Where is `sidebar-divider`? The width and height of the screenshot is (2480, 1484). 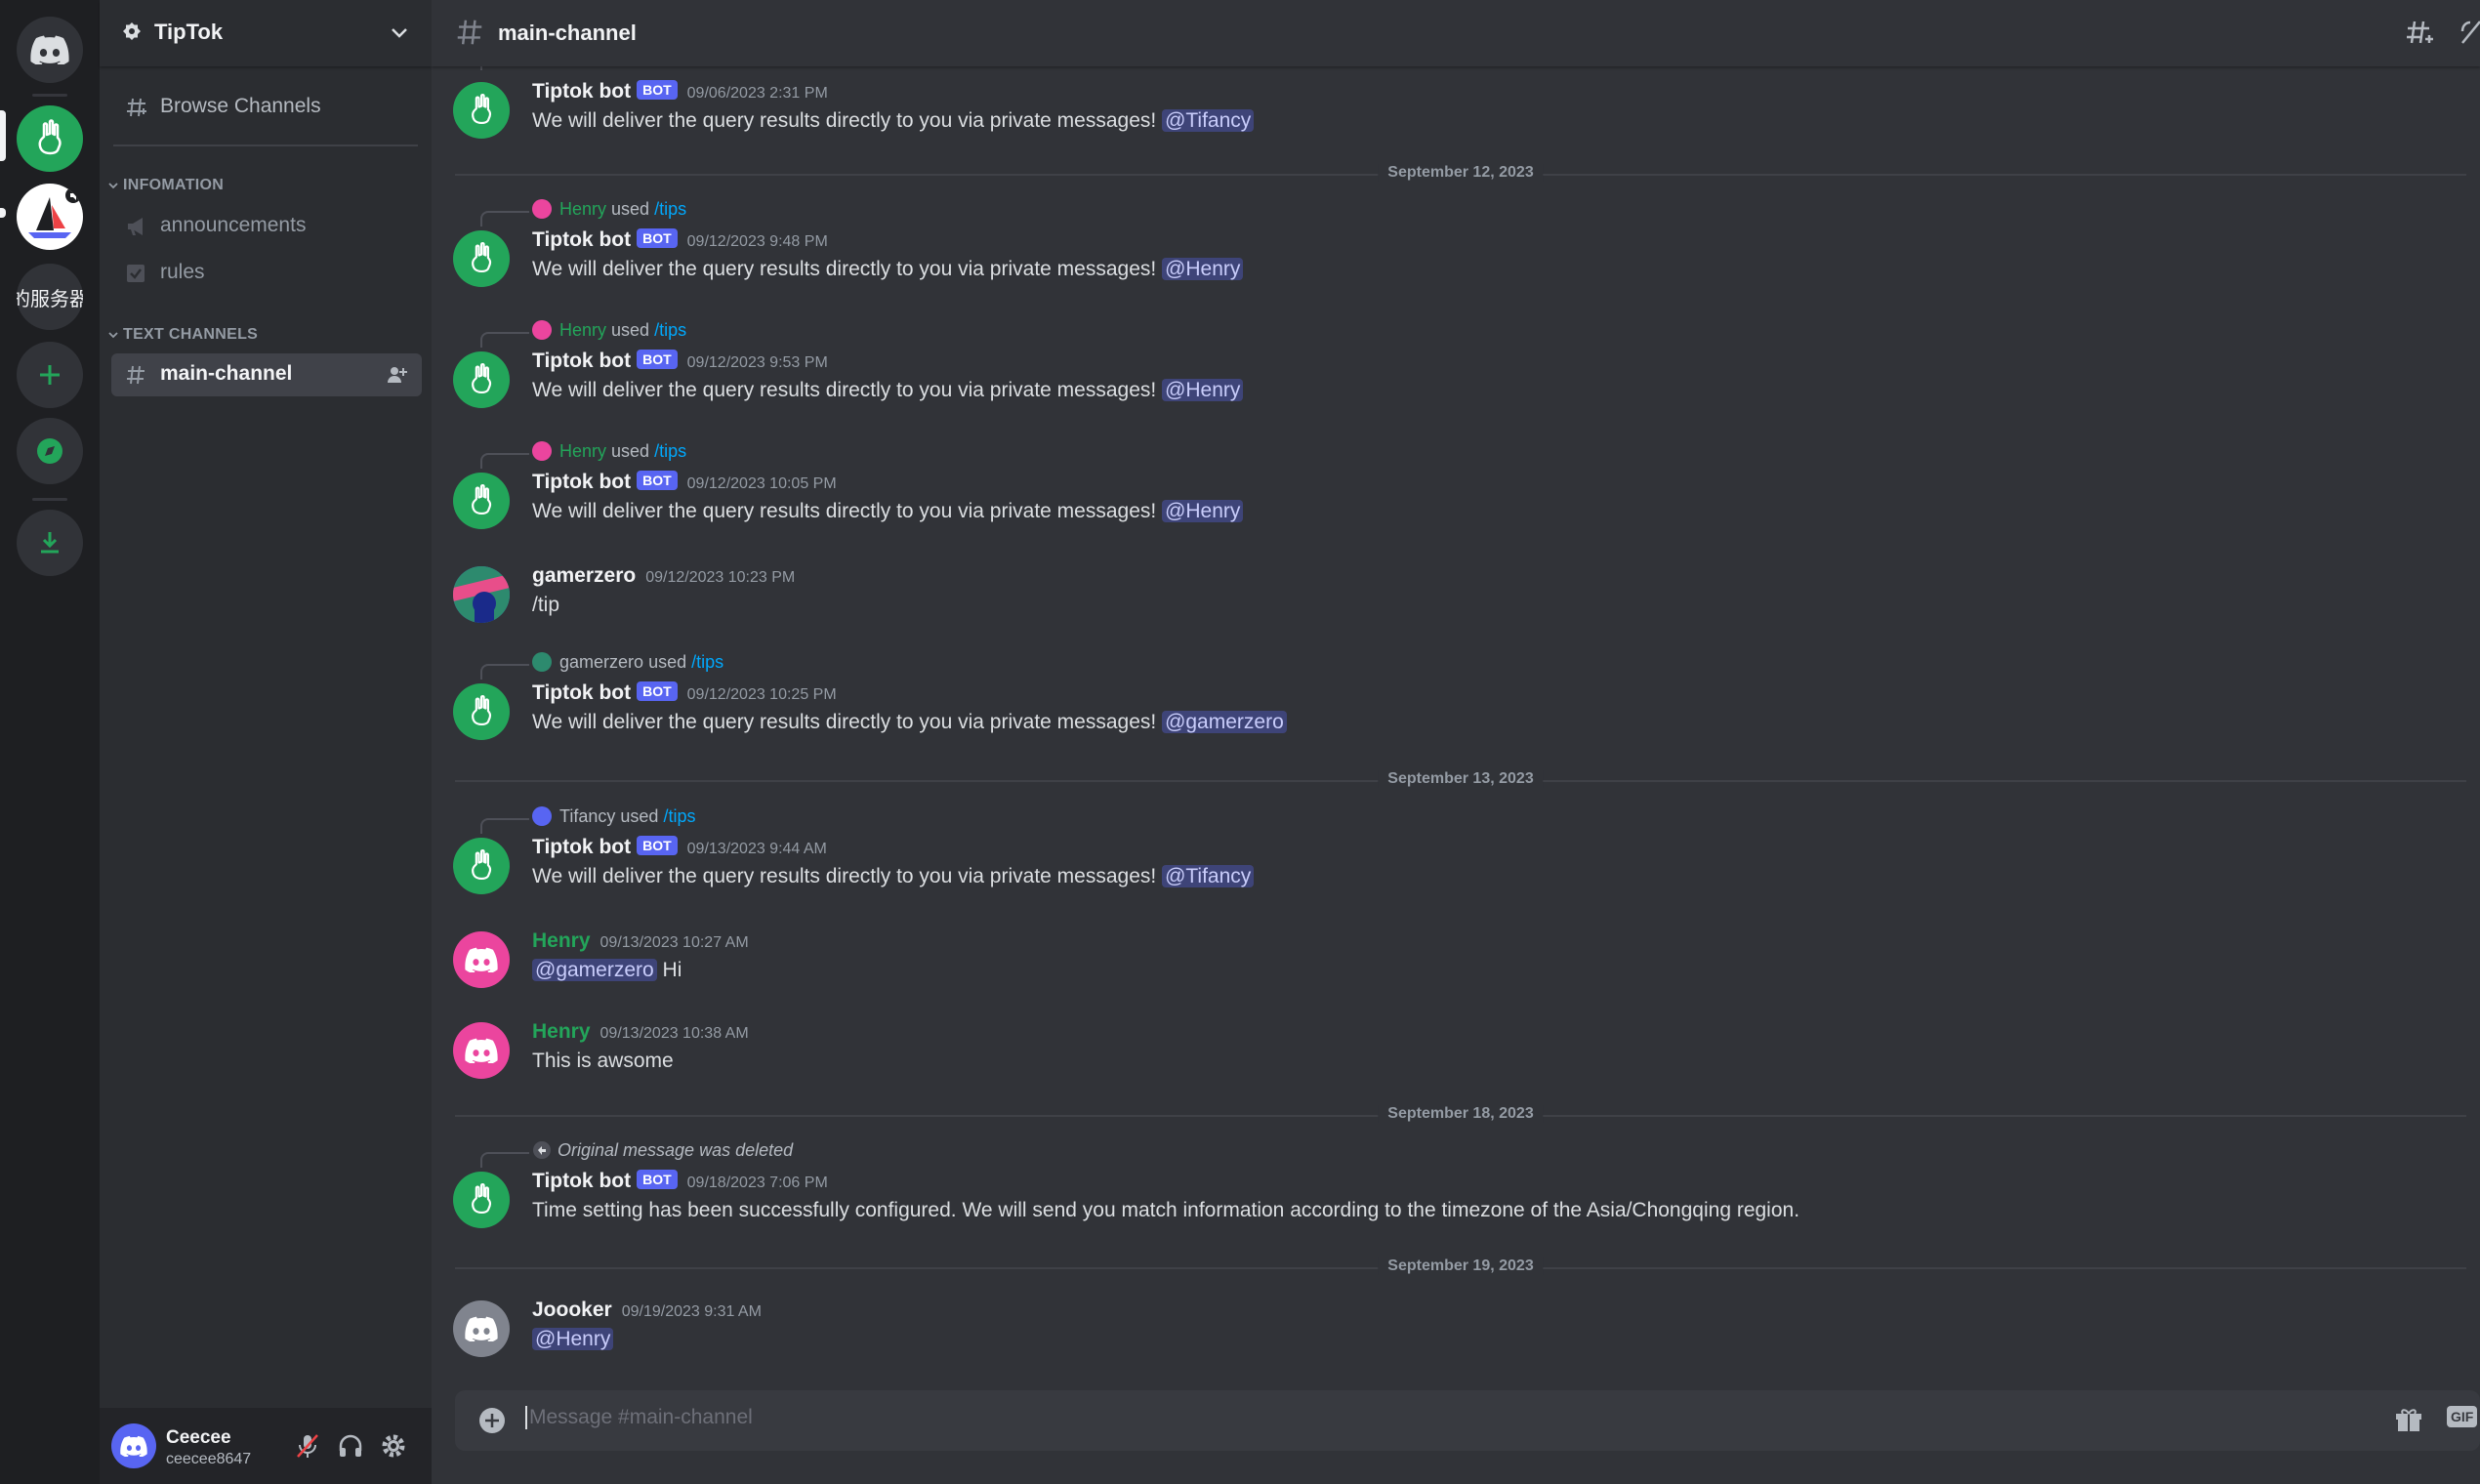 sidebar-divider is located at coordinates (265, 145).